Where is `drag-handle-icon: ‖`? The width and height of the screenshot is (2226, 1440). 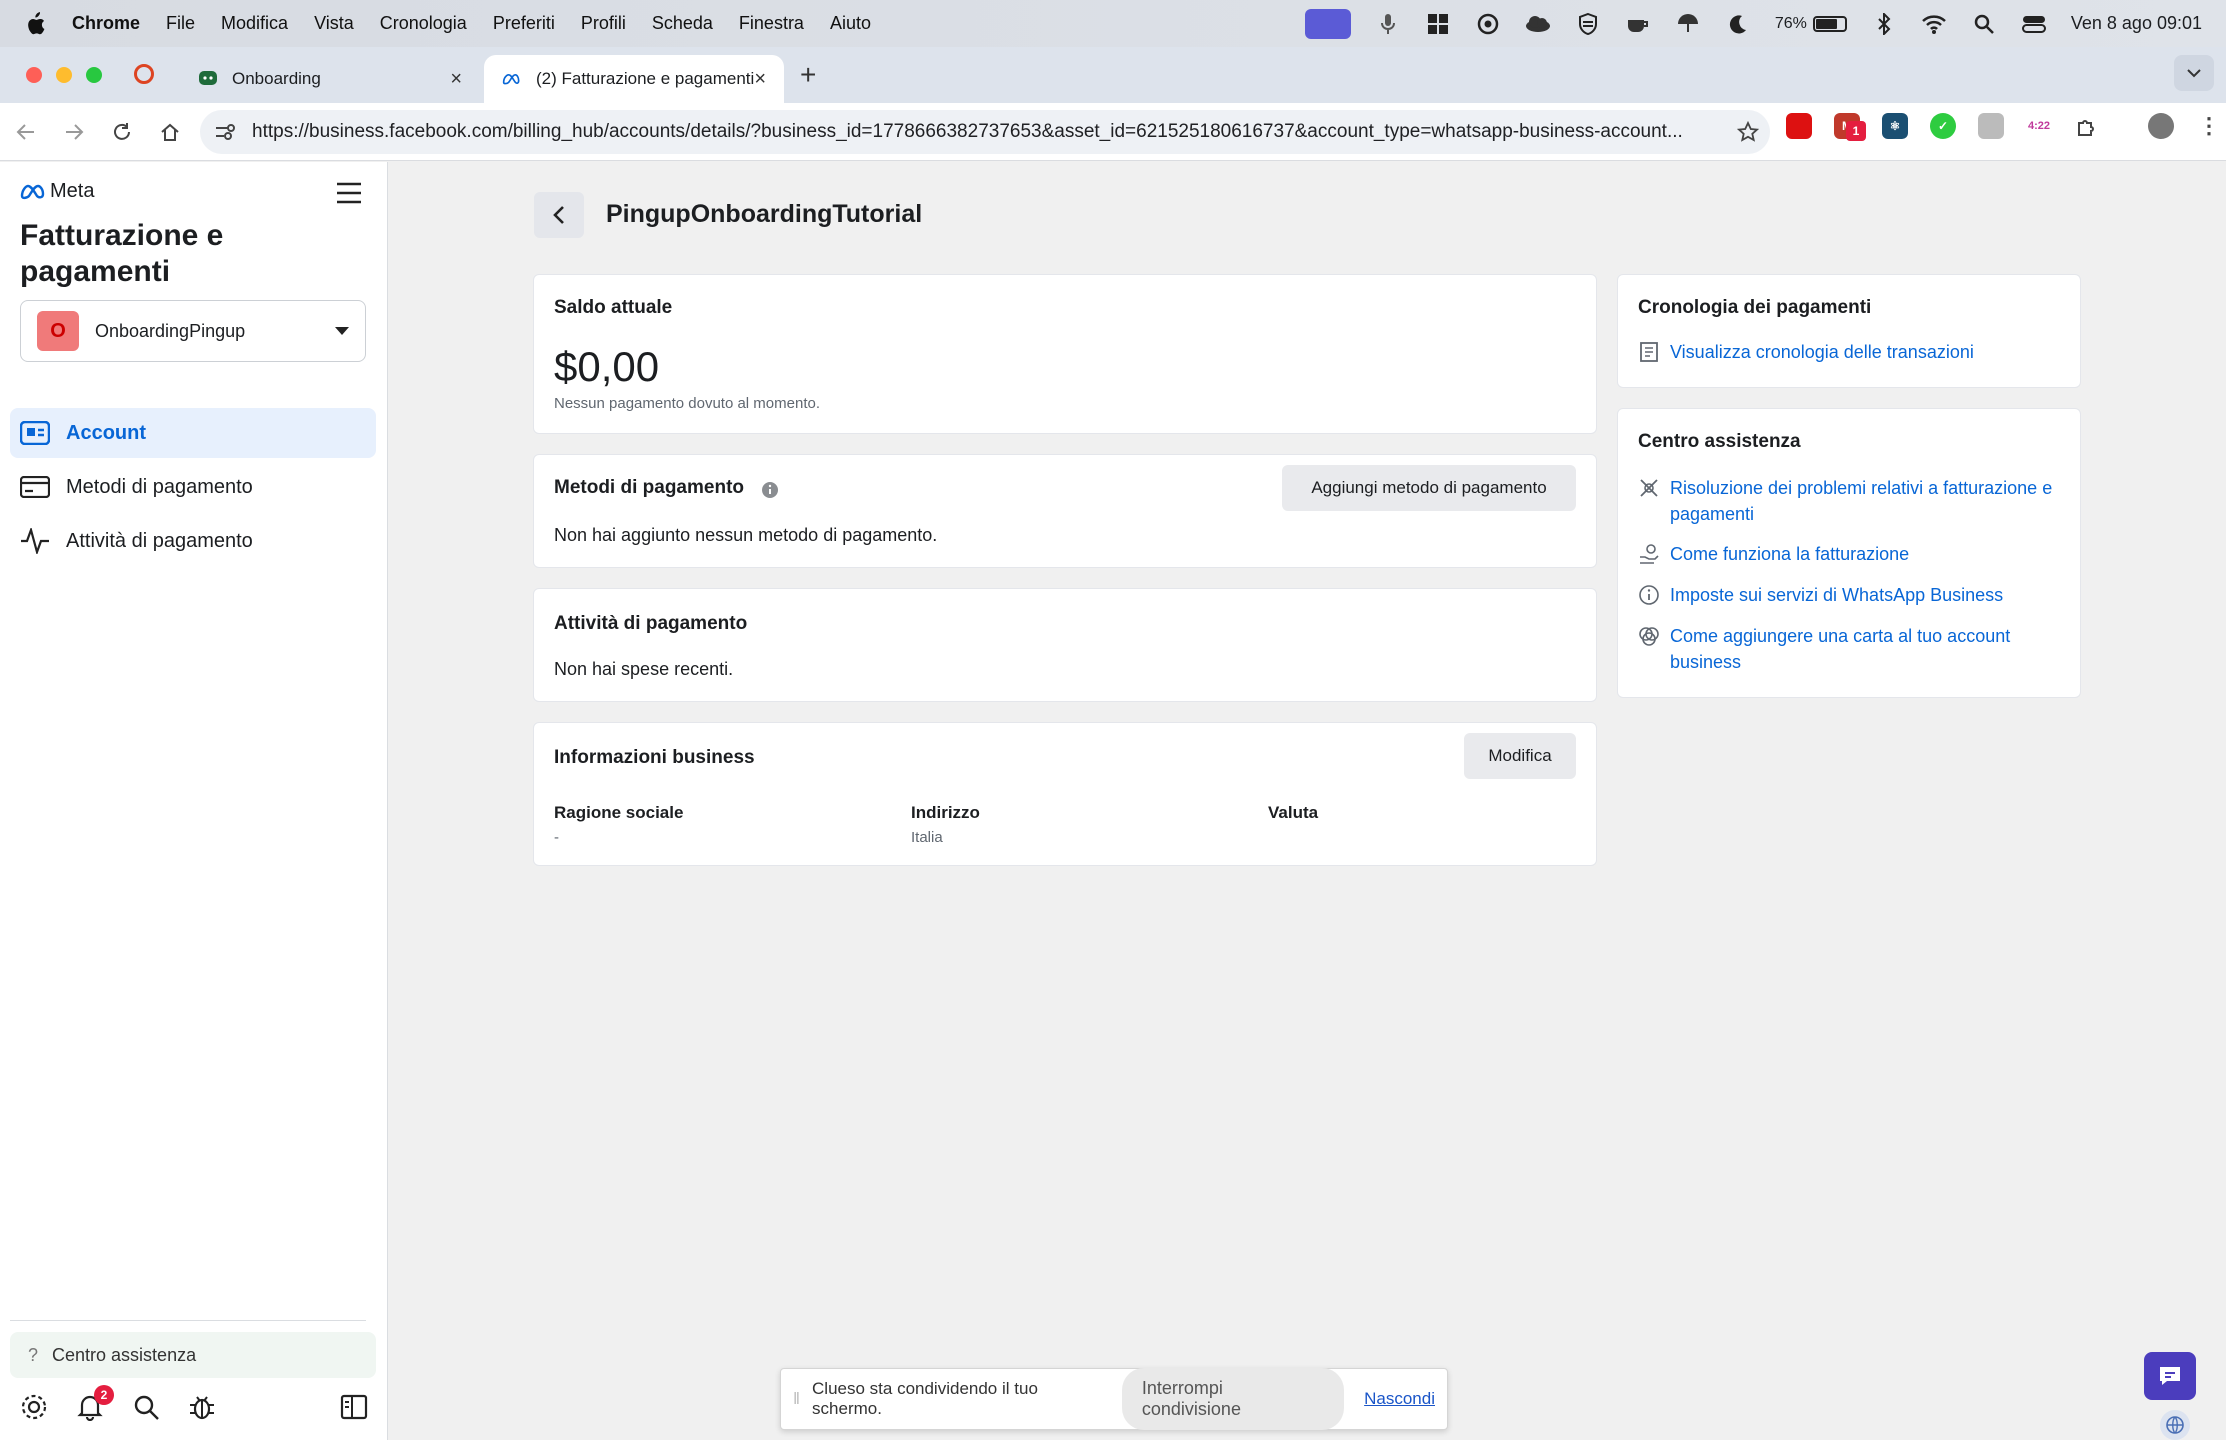 drag-handle-icon: ‖ is located at coordinates (796, 1399).